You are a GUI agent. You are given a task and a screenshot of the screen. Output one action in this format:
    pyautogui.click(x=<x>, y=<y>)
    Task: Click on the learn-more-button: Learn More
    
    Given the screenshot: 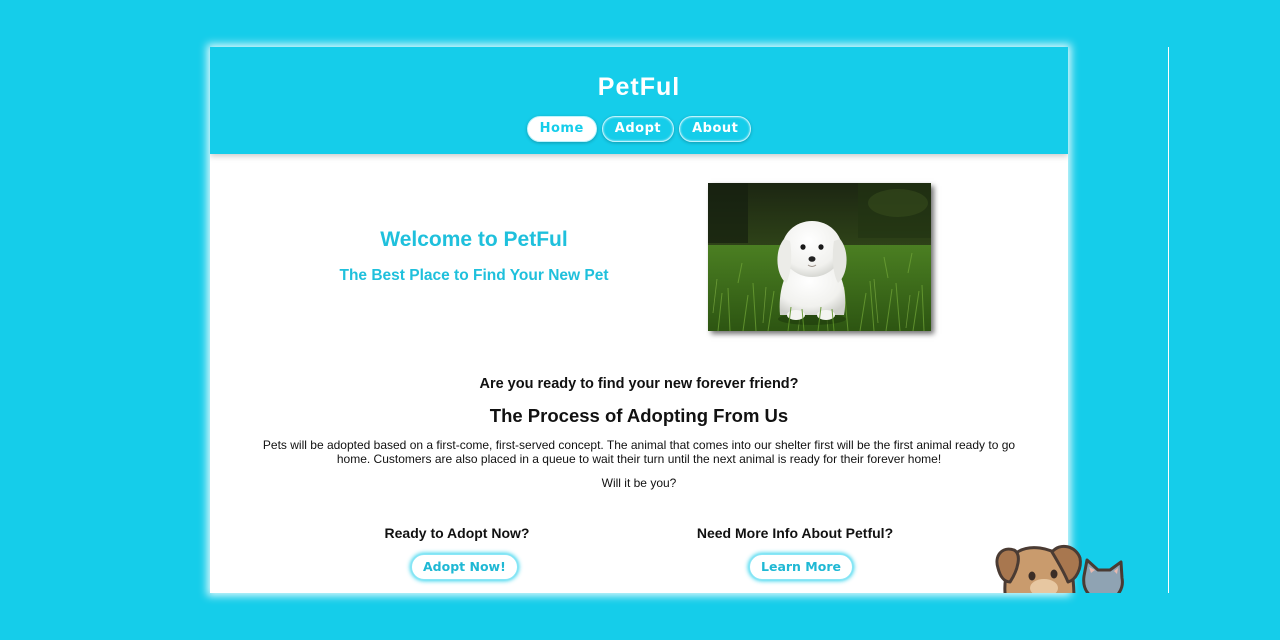 What is the action you would take?
    pyautogui.click(x=801, y=567)
    